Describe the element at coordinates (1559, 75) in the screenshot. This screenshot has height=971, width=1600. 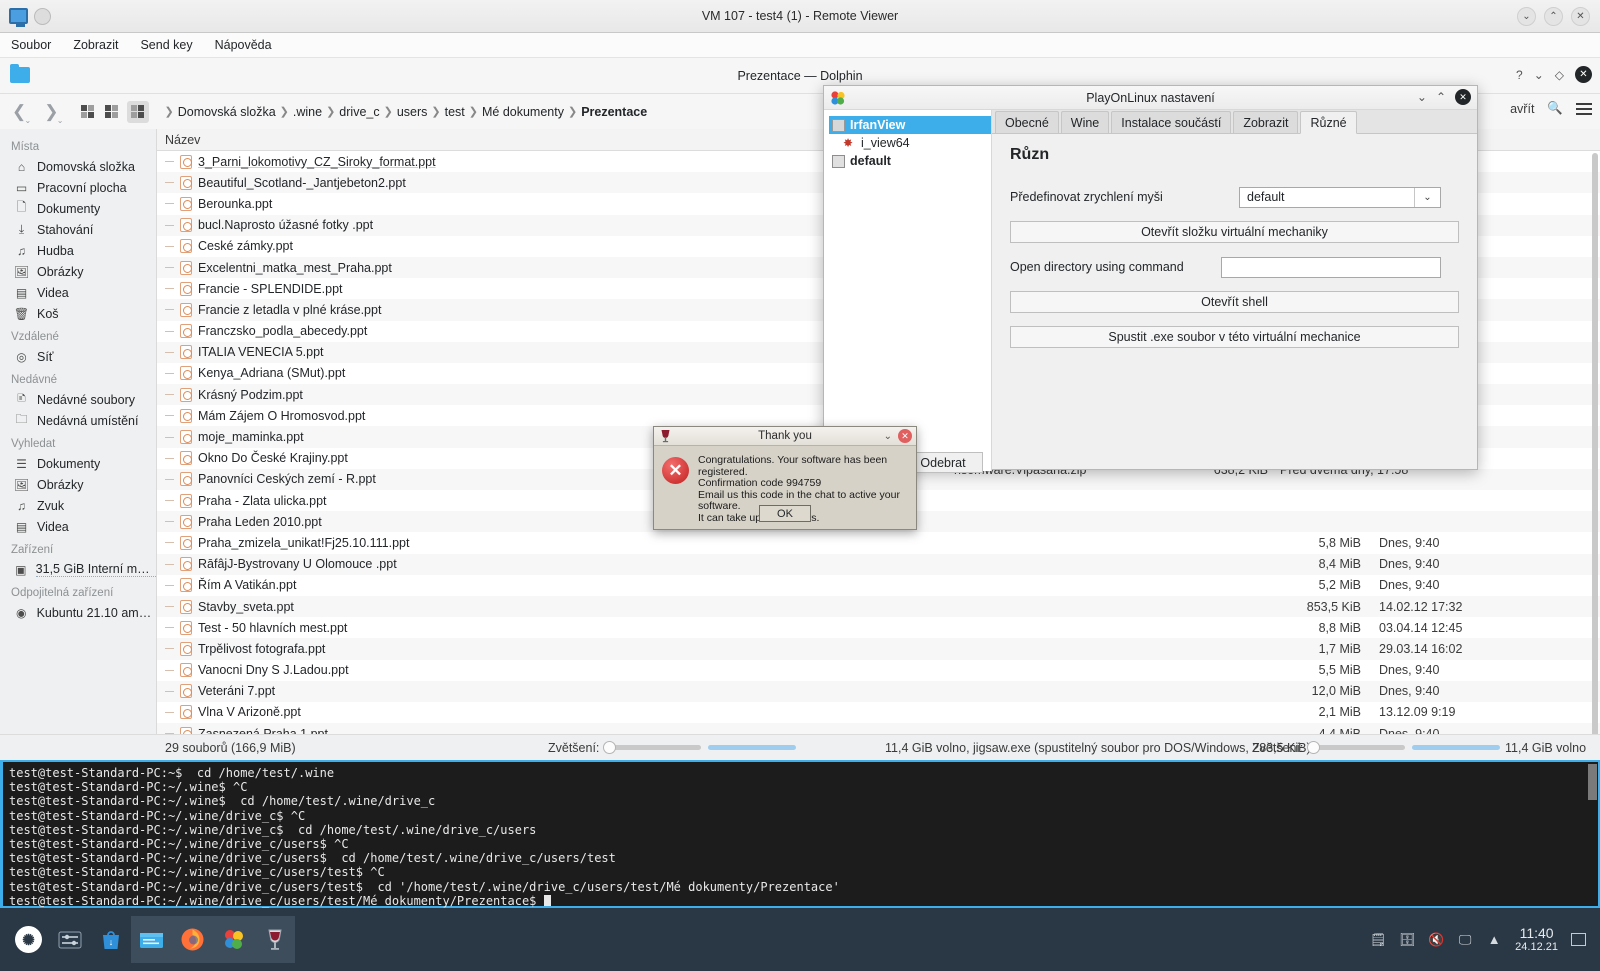
I see `maximize-icon: ◇` at that location.